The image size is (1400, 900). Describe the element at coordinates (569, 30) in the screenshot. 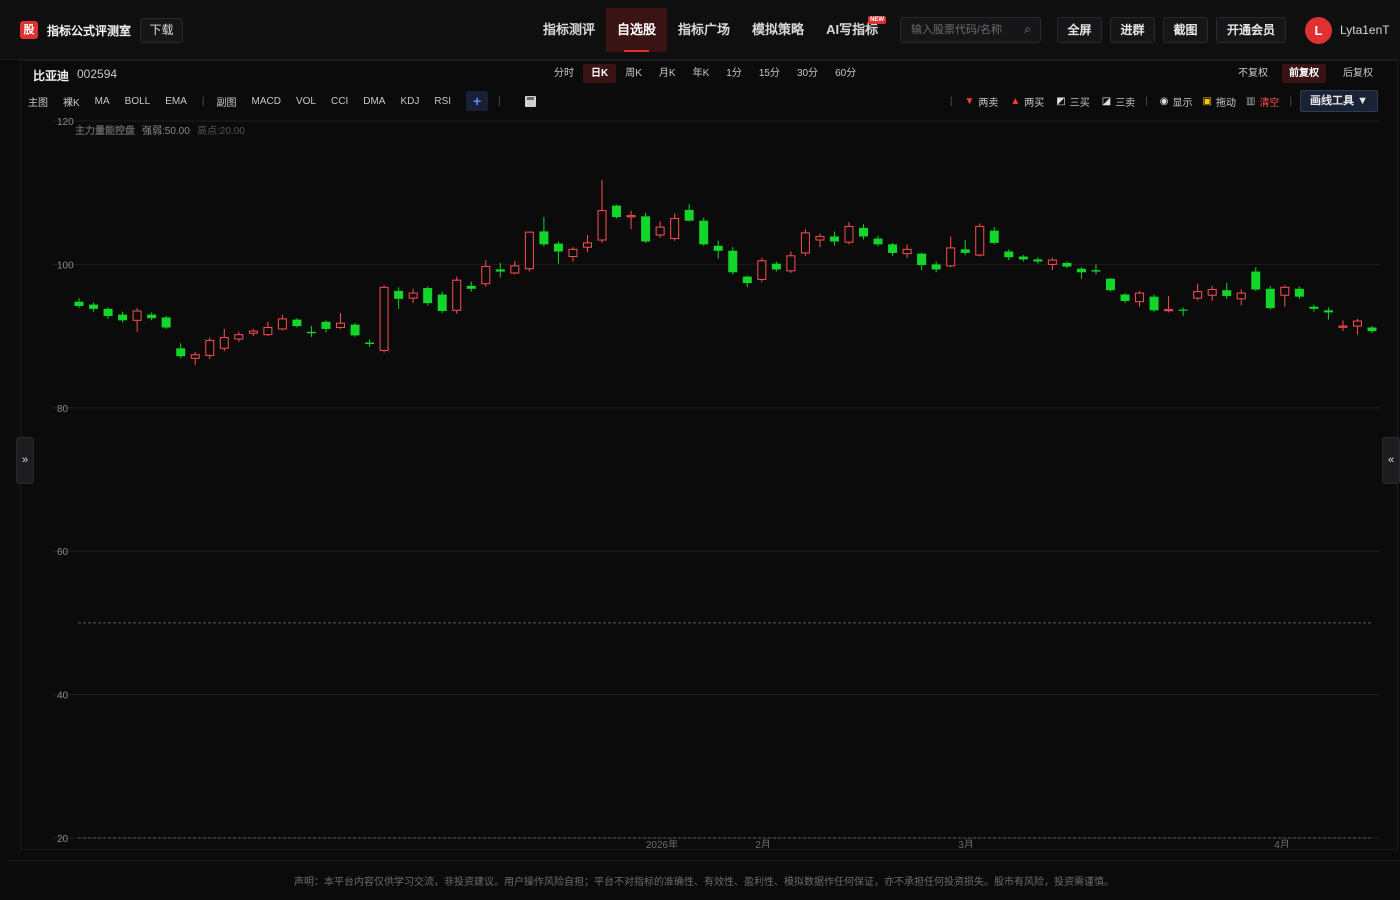

I see `nav-item-indicator-review: 指标测评` at that location.